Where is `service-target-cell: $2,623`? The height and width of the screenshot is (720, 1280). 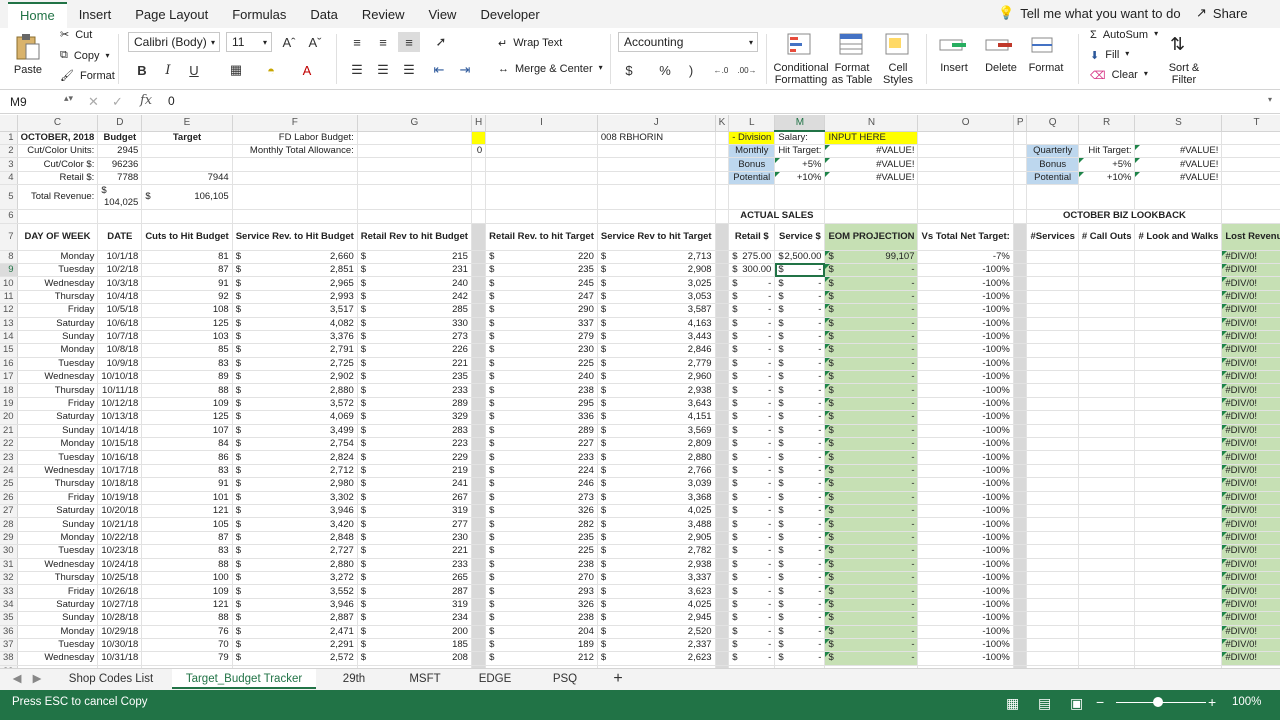 service-target-cell: $2,623 is located at coordinates (656, 658).